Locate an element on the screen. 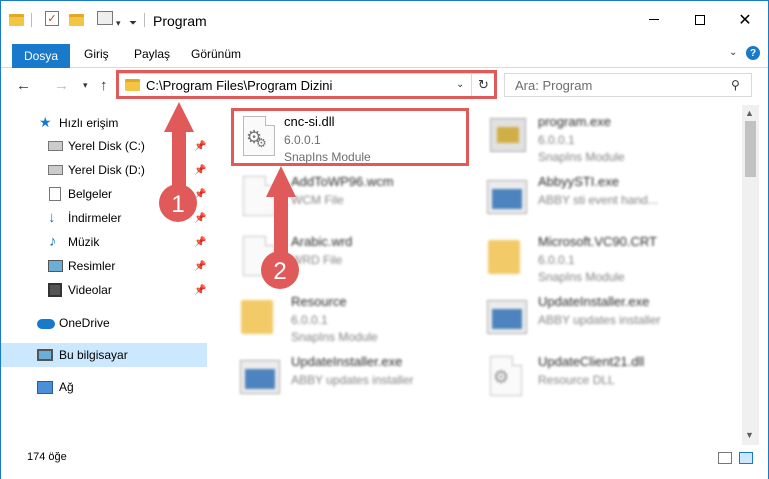 Image resolution: width=769 pixels, height=479 pixels. vertical-scrollbar: ▲ ▼ is located at coordinates (750, 275).